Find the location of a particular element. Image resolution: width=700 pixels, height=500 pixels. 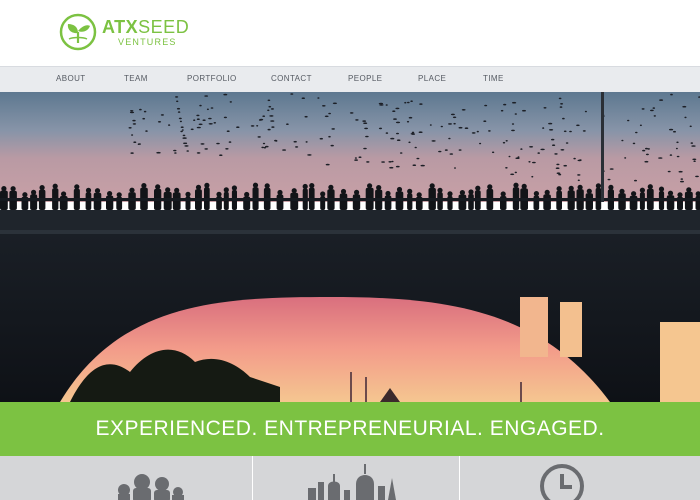

site-header: ATXSEED VENTURES is located at coordinates (350, 33).